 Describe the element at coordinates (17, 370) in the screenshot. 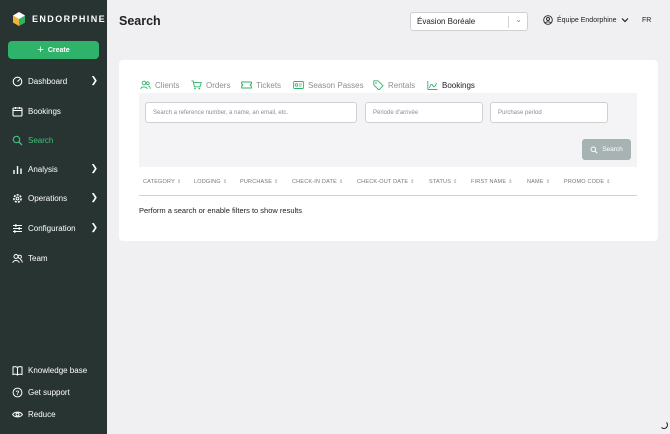

I see `book-icon` at that location.